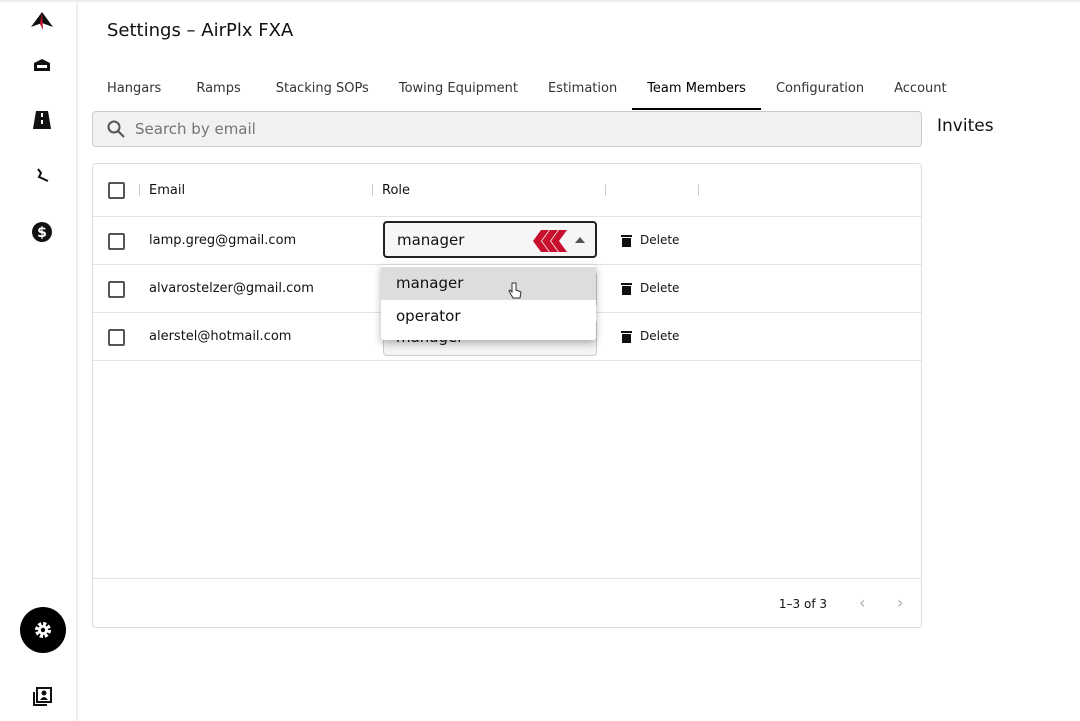 Image resolution: width=1080 pixels, height=721 pixels. I want to click on column-header-role: Role, so click(396, 190).